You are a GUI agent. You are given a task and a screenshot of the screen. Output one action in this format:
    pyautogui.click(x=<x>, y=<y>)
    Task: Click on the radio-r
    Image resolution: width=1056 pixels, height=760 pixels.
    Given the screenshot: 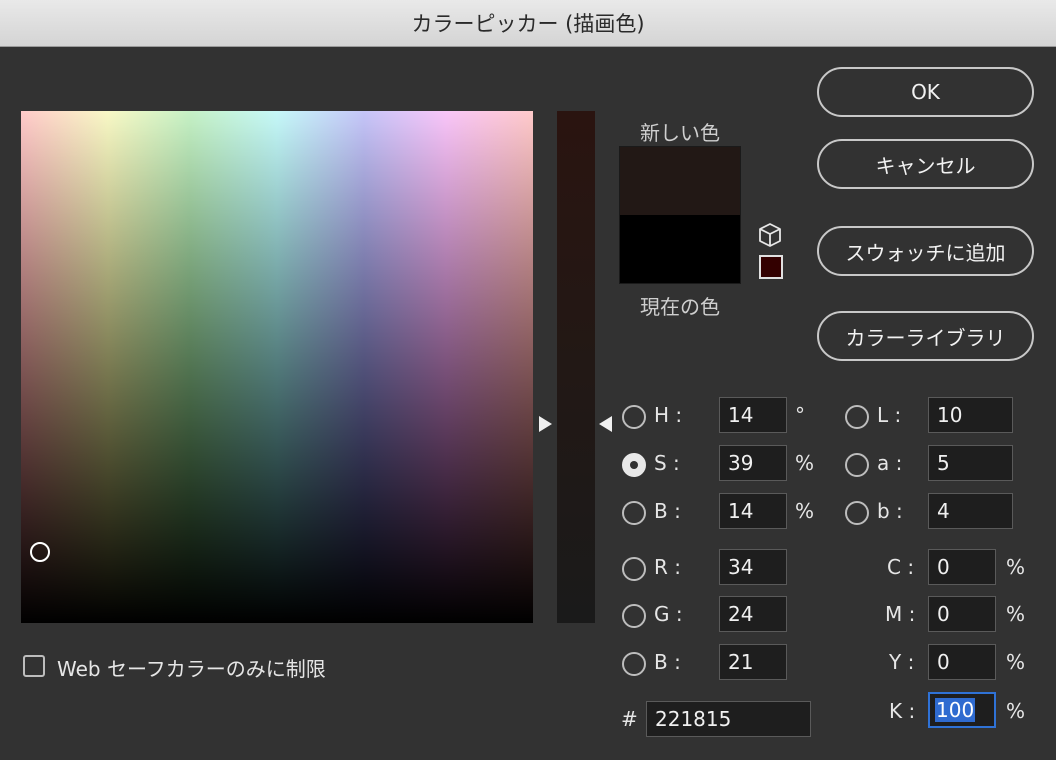 What is the action you would take?
    pyautogui.click(x=634, y=569)
    